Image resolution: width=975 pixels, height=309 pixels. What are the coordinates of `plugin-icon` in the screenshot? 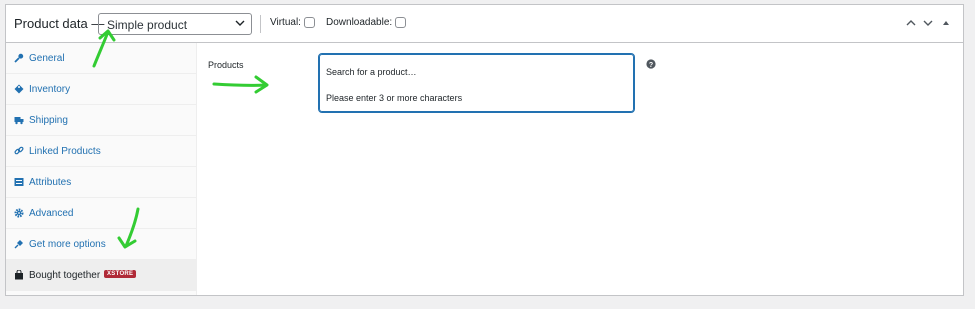 It's located at (18, 244).